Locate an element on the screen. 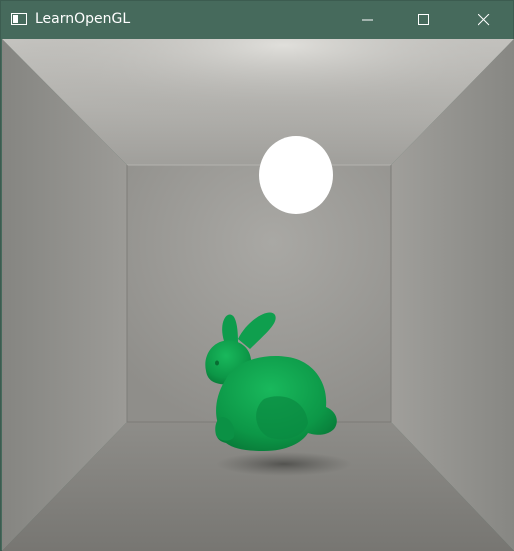 The image size is (514, 551). light-sphere is located at coordinates (296, 175).